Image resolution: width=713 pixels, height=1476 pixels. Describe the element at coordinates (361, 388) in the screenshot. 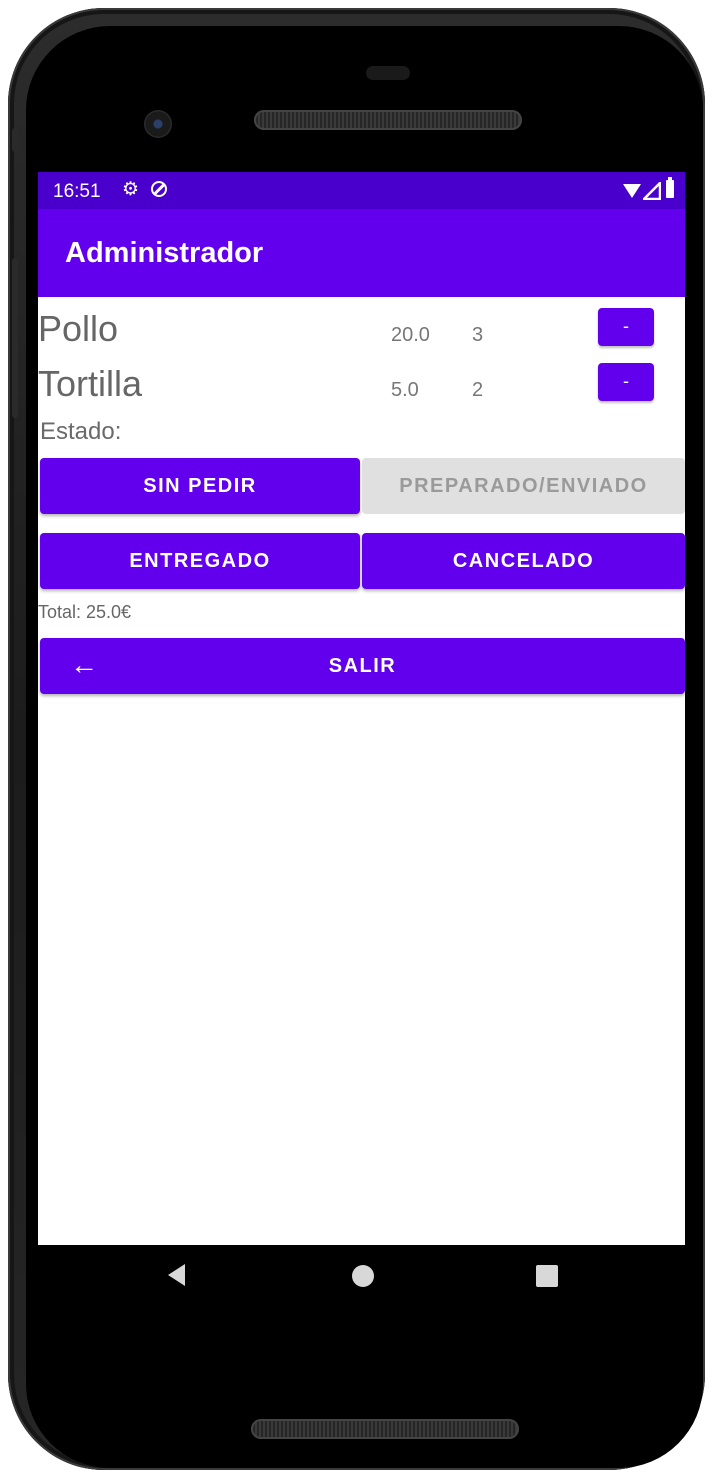

I see `order-item-row: Tortilla 5.0 2 -` at that location.